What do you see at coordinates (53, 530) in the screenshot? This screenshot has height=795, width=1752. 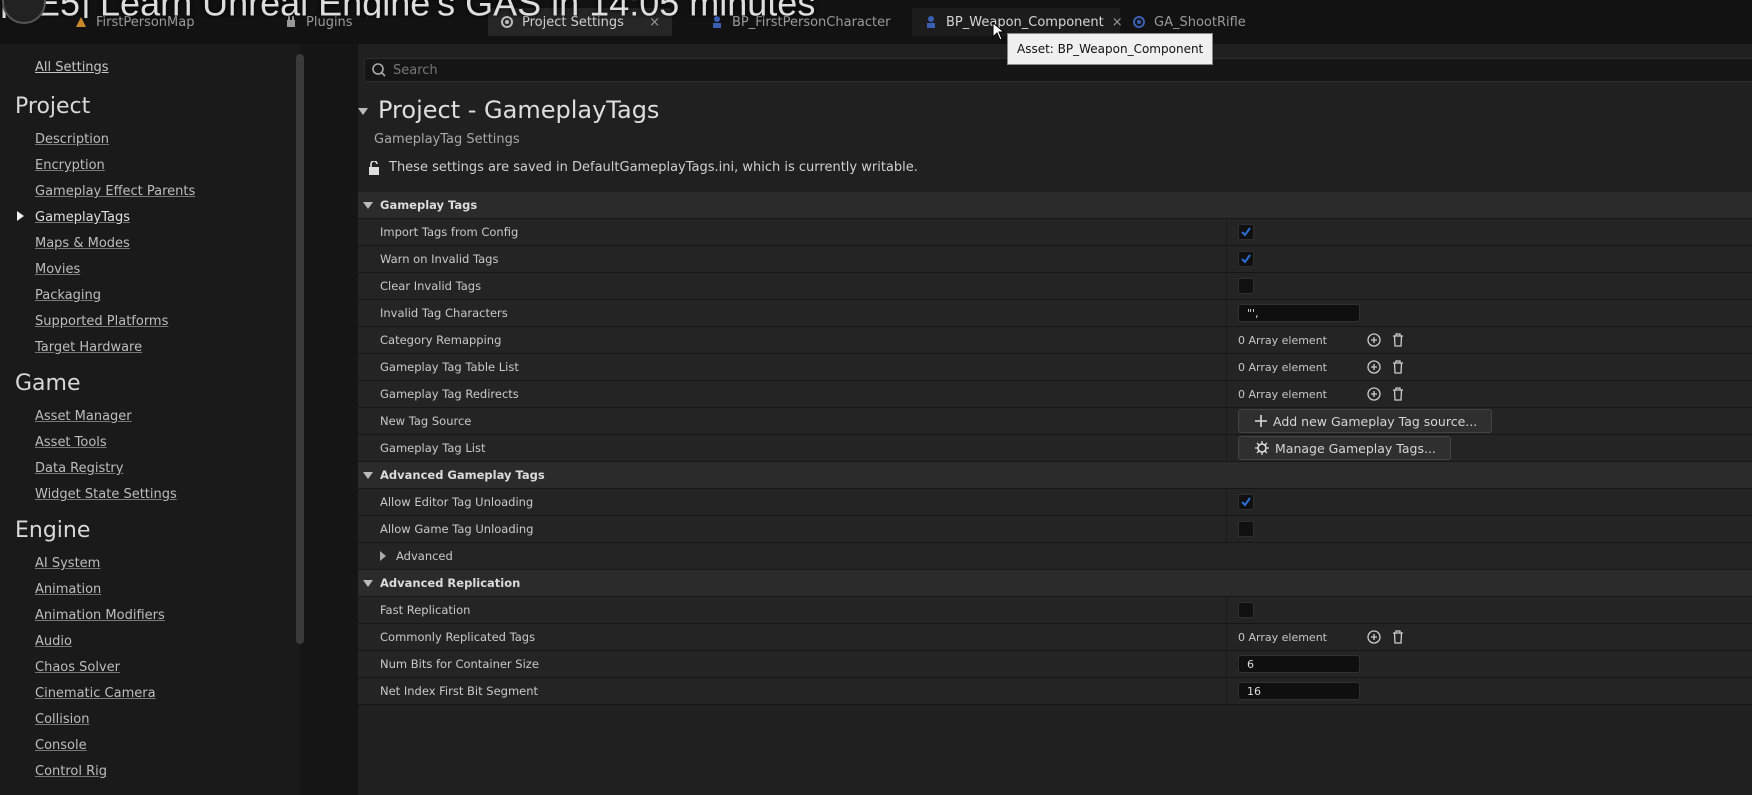 I see `section-engine: Engine` at bounding box center [53, 530].